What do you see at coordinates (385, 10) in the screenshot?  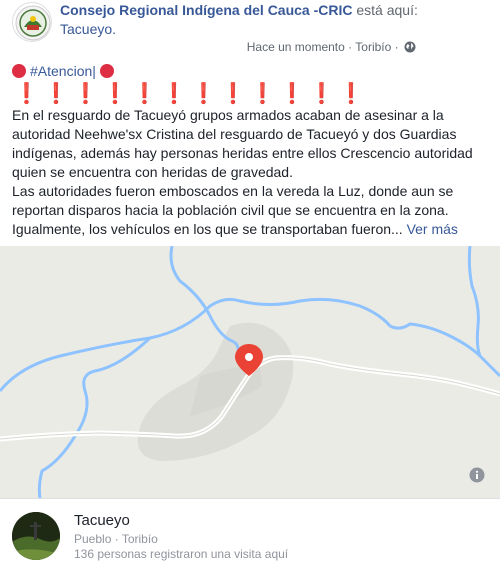 I see `is-here-text: está aquí:` at bounding box center [385, 10].